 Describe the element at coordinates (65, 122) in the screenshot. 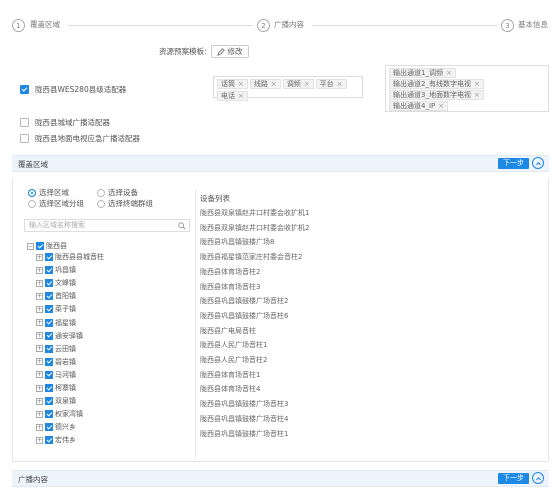

I see `adapter-item-city: 陇西县城域广播适配器` at that location.